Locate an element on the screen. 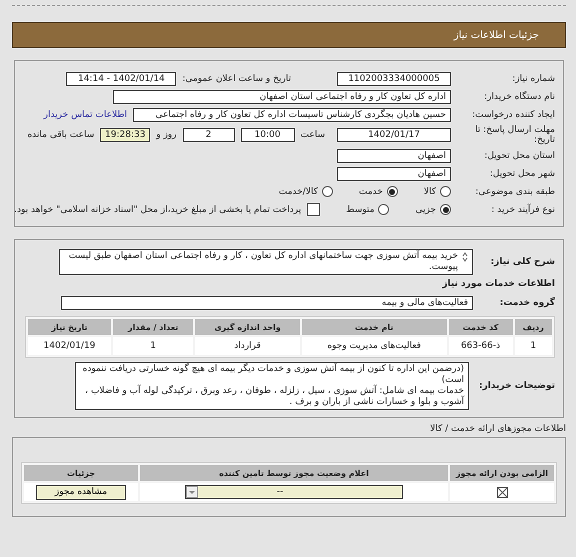 Image resolution: width=576 pixels, height=557 pixels. field-label: توضیحات خریدار: is located at coordinates (516, 386).